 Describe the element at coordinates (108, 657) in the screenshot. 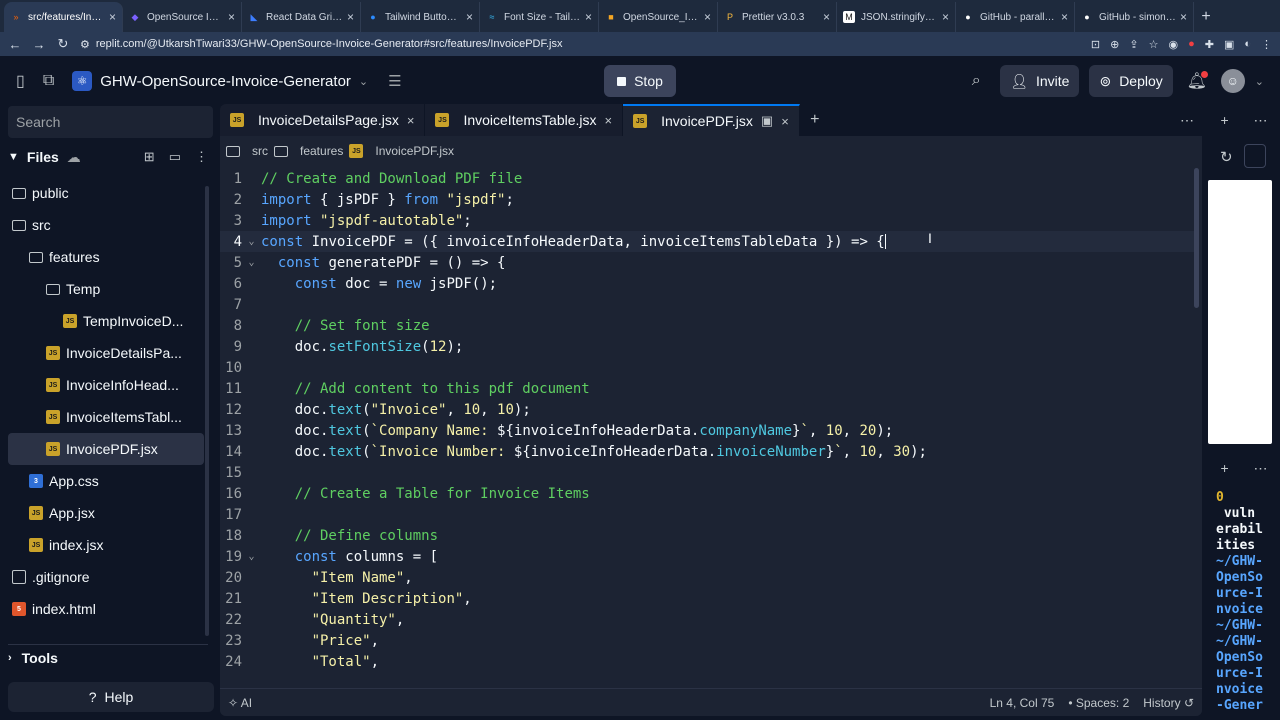

I see `tools-section: › Tools` at that location.